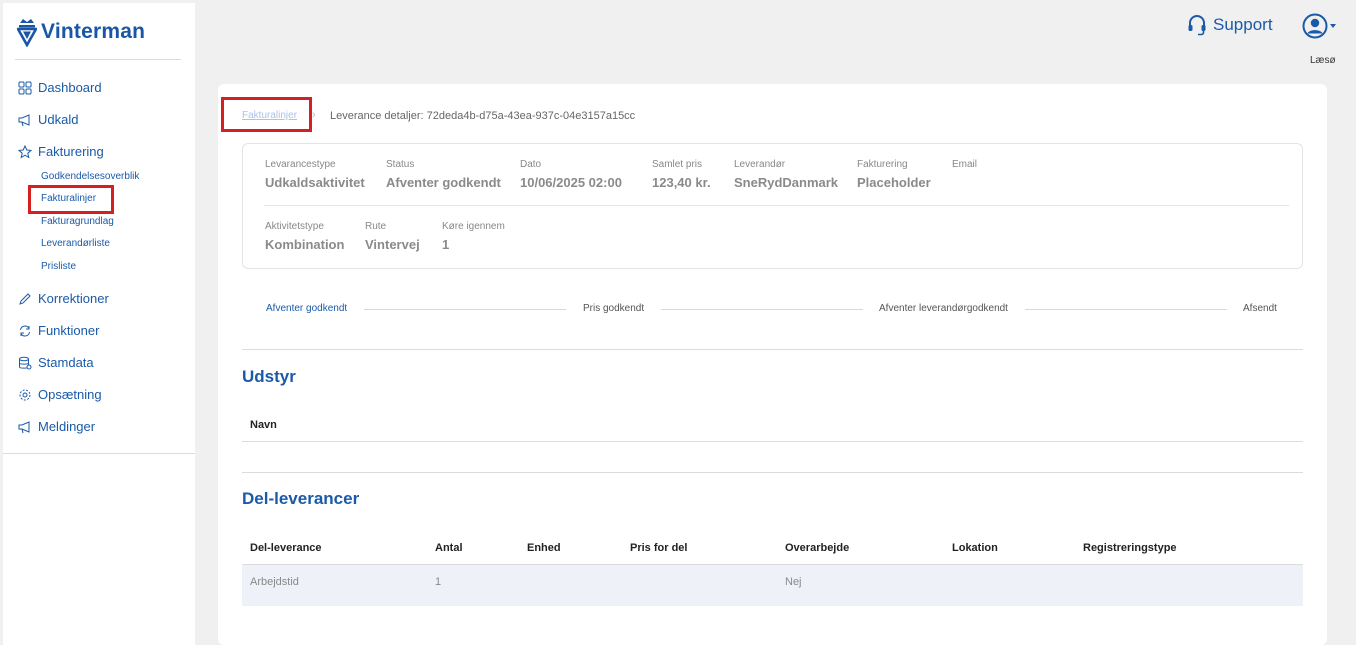 This screenshot has width=1356, height=645. I want to click on column-header-antal: Antal, so click(449, 548).